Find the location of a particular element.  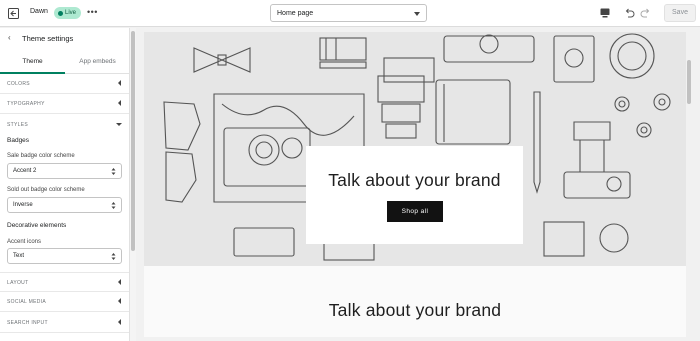

section-search-input-label: SEARCH INPUT is located at coordinates (27, 323).